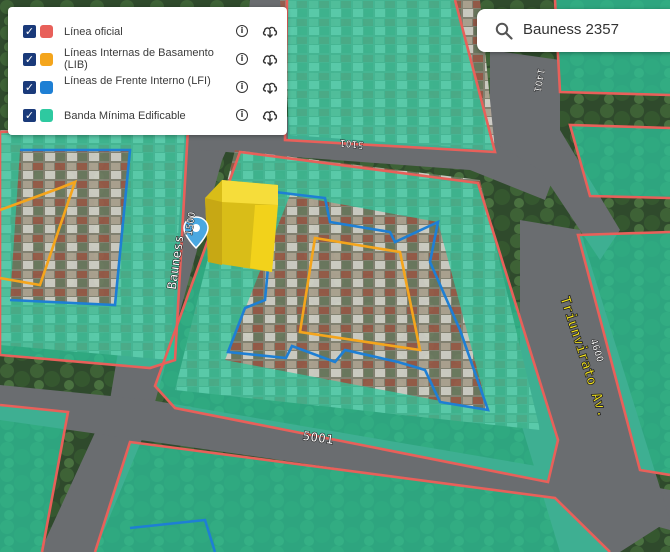 The height and width of the screenshot is (552, 670). What do you see at coordinates (29, 87) in the screenshot?
I see `checkbox-lfi: ✓` at bounding box center [29, 87].